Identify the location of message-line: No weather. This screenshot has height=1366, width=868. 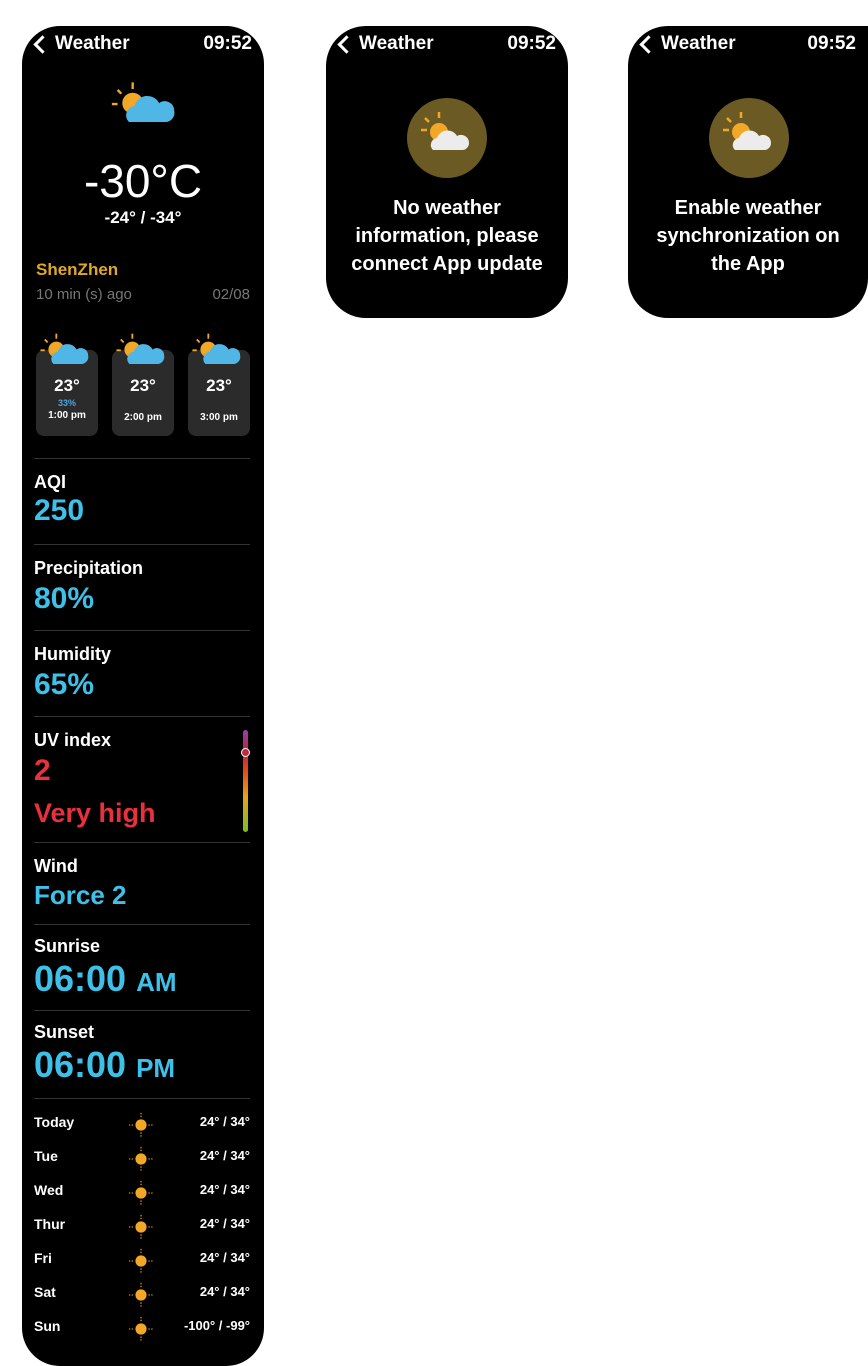
(447, 208).